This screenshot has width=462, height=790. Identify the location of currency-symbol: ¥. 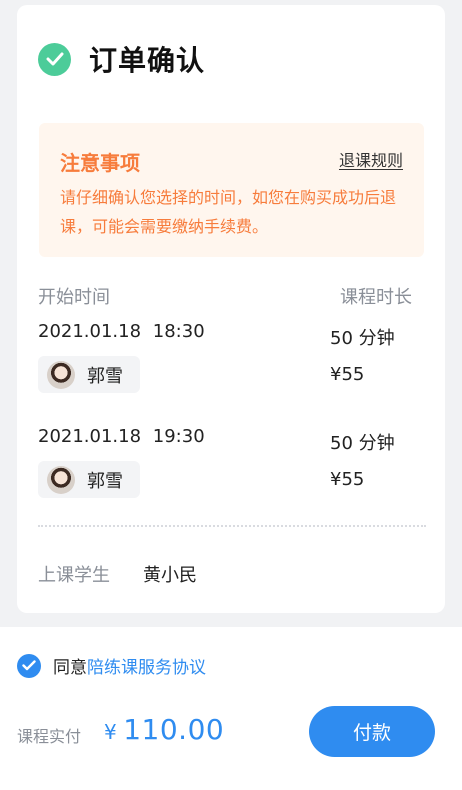
(111, 732).